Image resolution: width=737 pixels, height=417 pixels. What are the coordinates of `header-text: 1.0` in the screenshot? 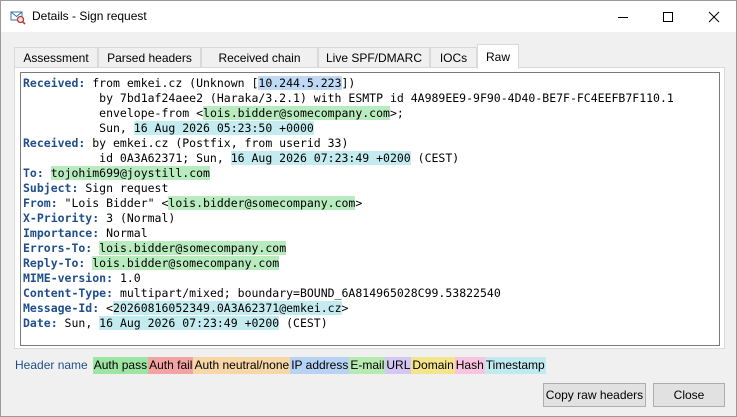 It's located at (127, 278).